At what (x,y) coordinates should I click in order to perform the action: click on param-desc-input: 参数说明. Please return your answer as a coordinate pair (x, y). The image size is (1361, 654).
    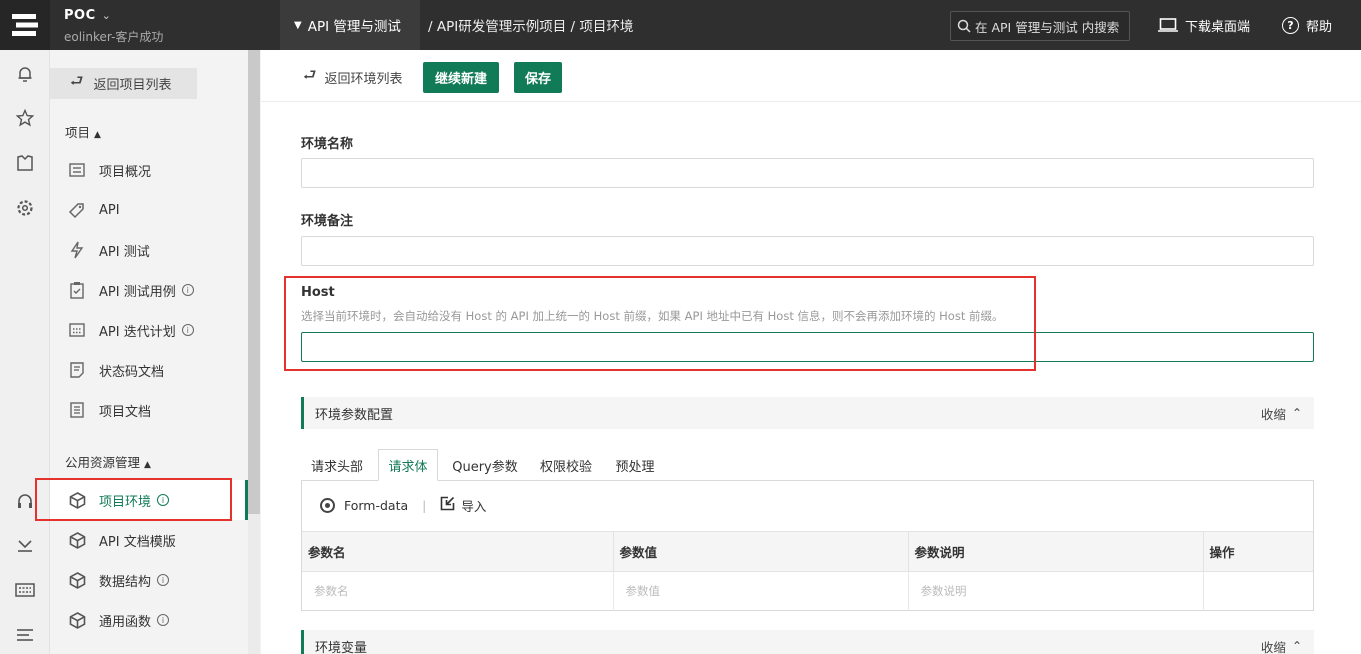
    Looking at the image, I should click on (1056, 591).